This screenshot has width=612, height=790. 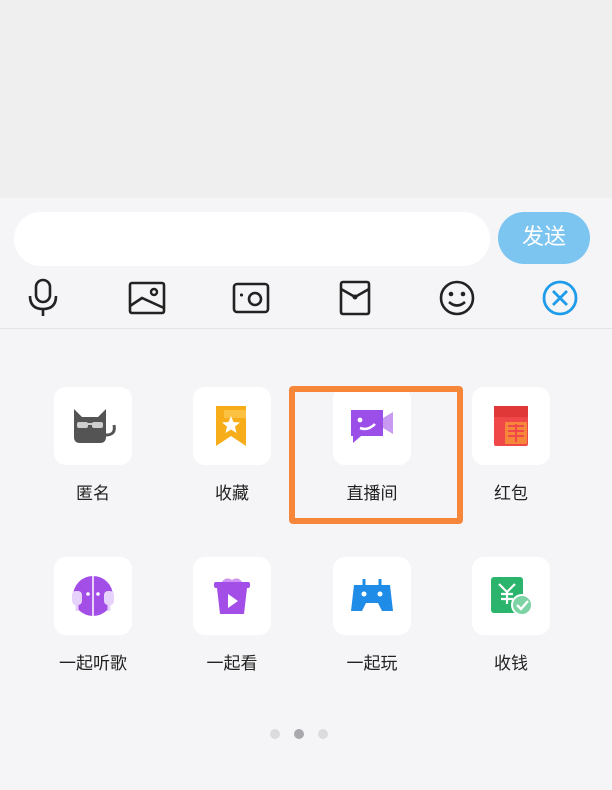 I want to click on app-red-packet: 红包, so click(x=510, y=447).